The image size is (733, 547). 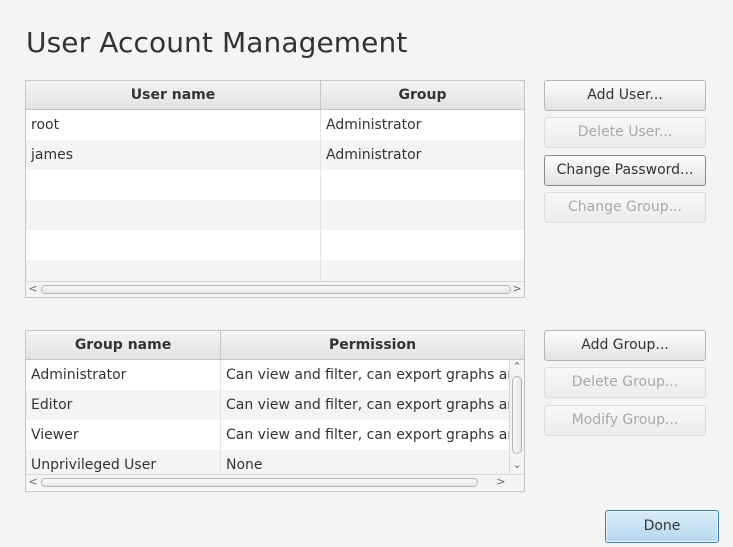 What do you see at coordinates (275, 125) in the screenshot?
I see `table-row: root Administrator` at bounding box center [275, 125].